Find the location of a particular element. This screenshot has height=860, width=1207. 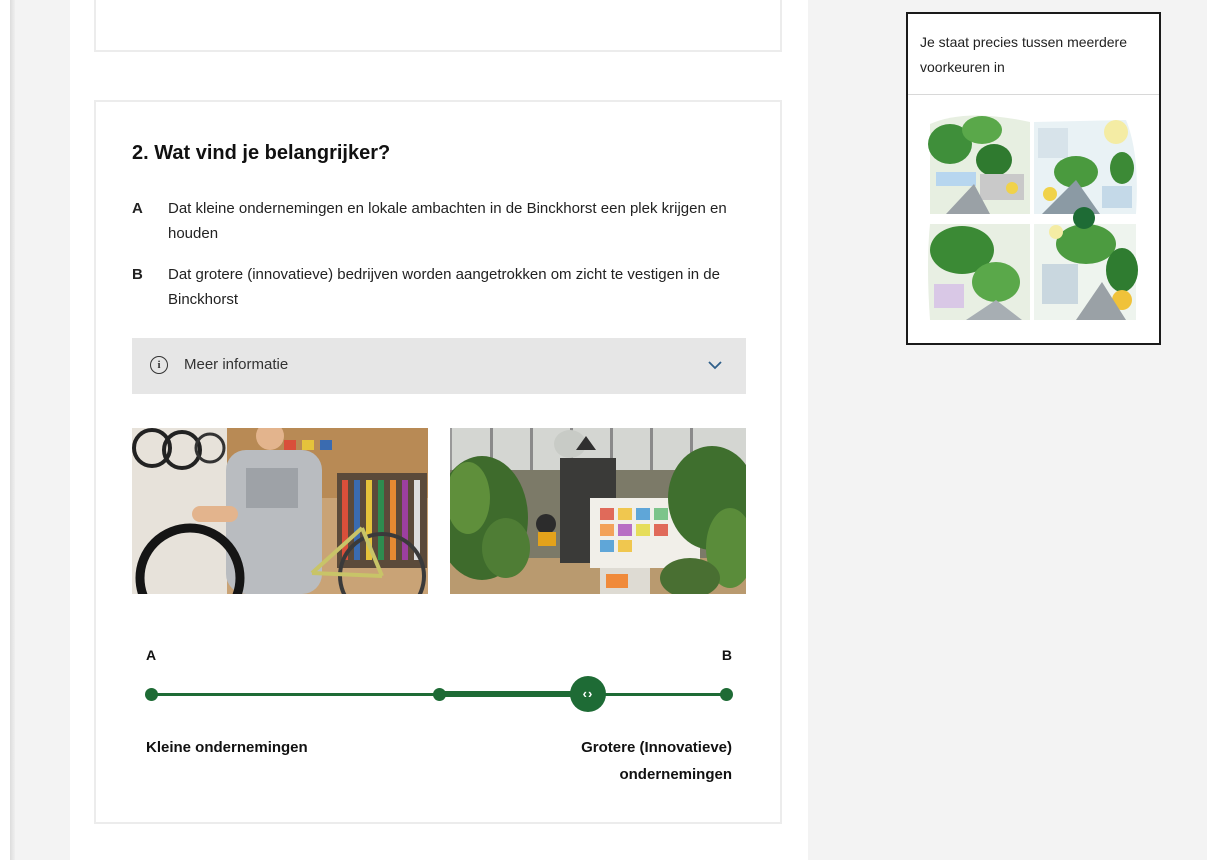

map-quadrant-bottom-left is located at coordinates (979, 272).